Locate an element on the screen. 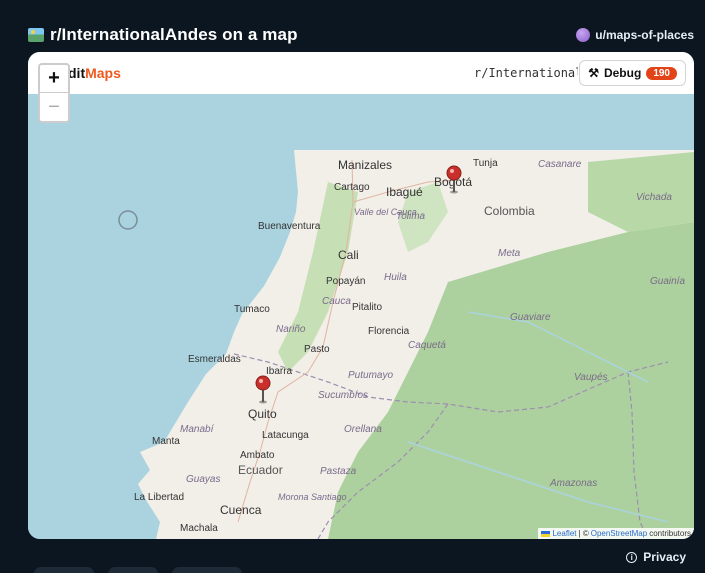 This screenshot has height=573, width=705. brand-prefix: dit is located at coordinates (77, 73).